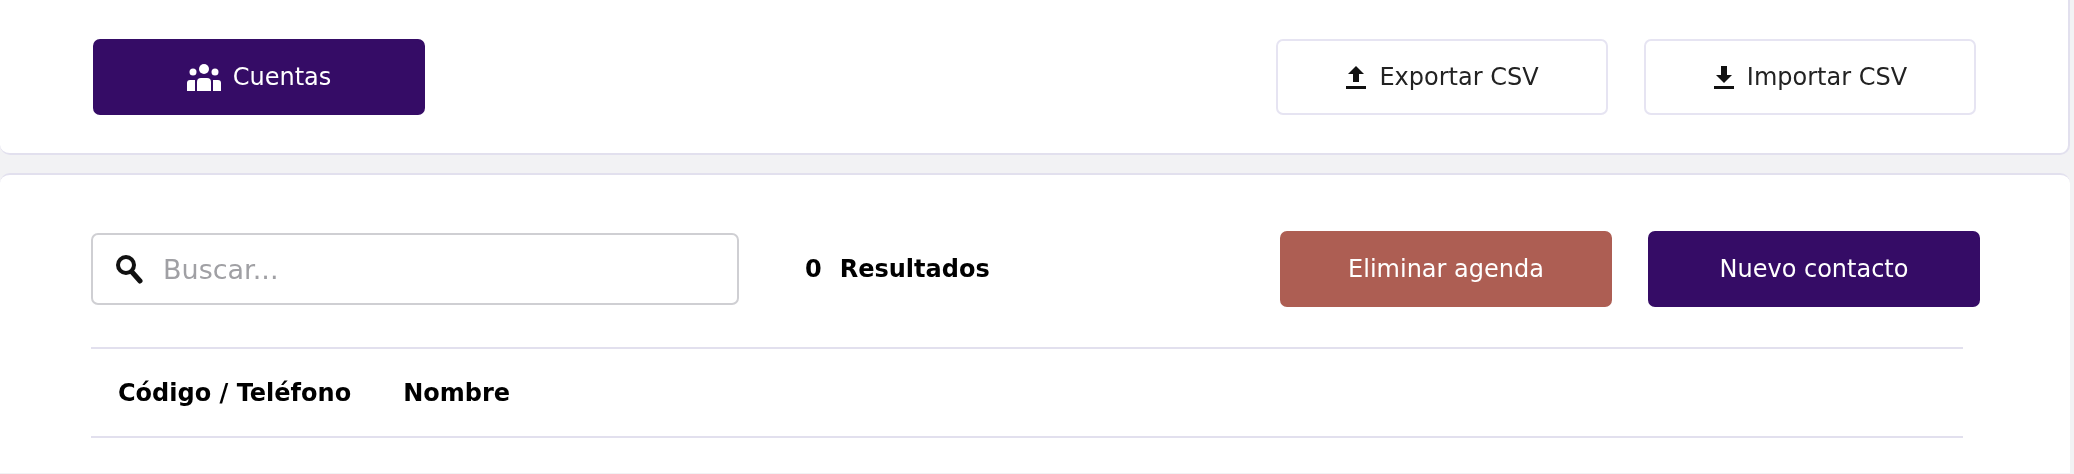 The height and width of the screenshot is (474, 2074). Describe the element at coordinates (1356, 76) in the screenshot. I see `upload-icon` at that location.